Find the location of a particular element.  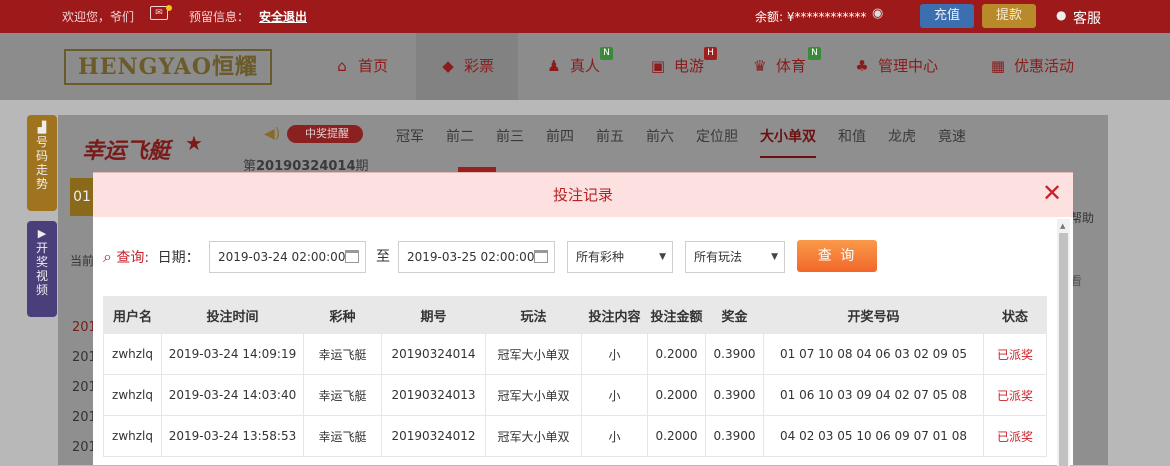

date-from-input: 2019-03-24 02:00:00 is located at coordinates (287, 257).